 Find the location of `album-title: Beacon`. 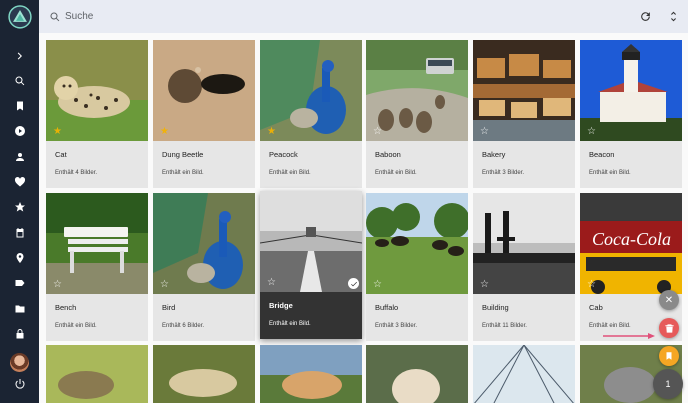

album-title: Beacon is located at coordinates (601, 154).